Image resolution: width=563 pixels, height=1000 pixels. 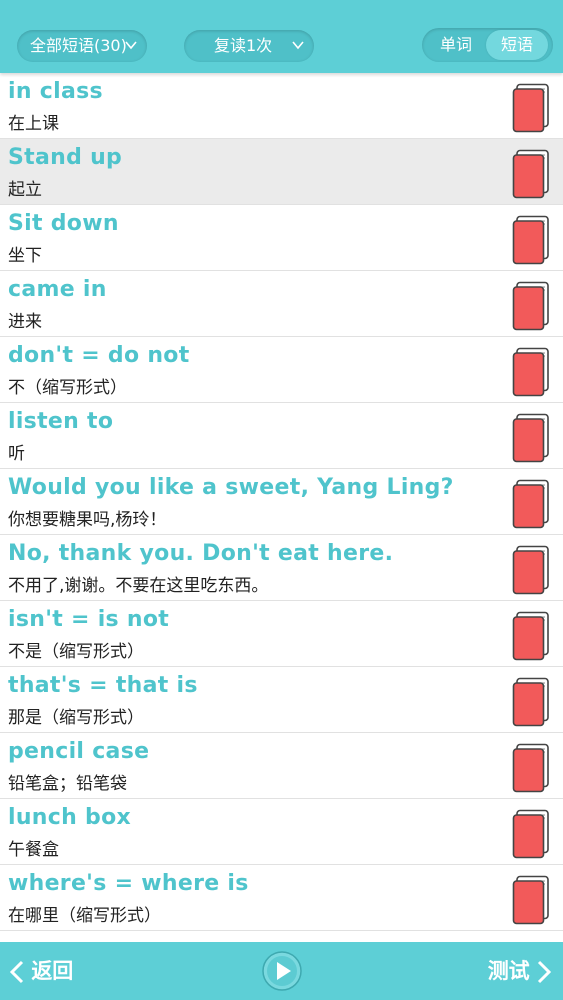 I want to click on chevron-left-icon, so click(x=16, y=972).